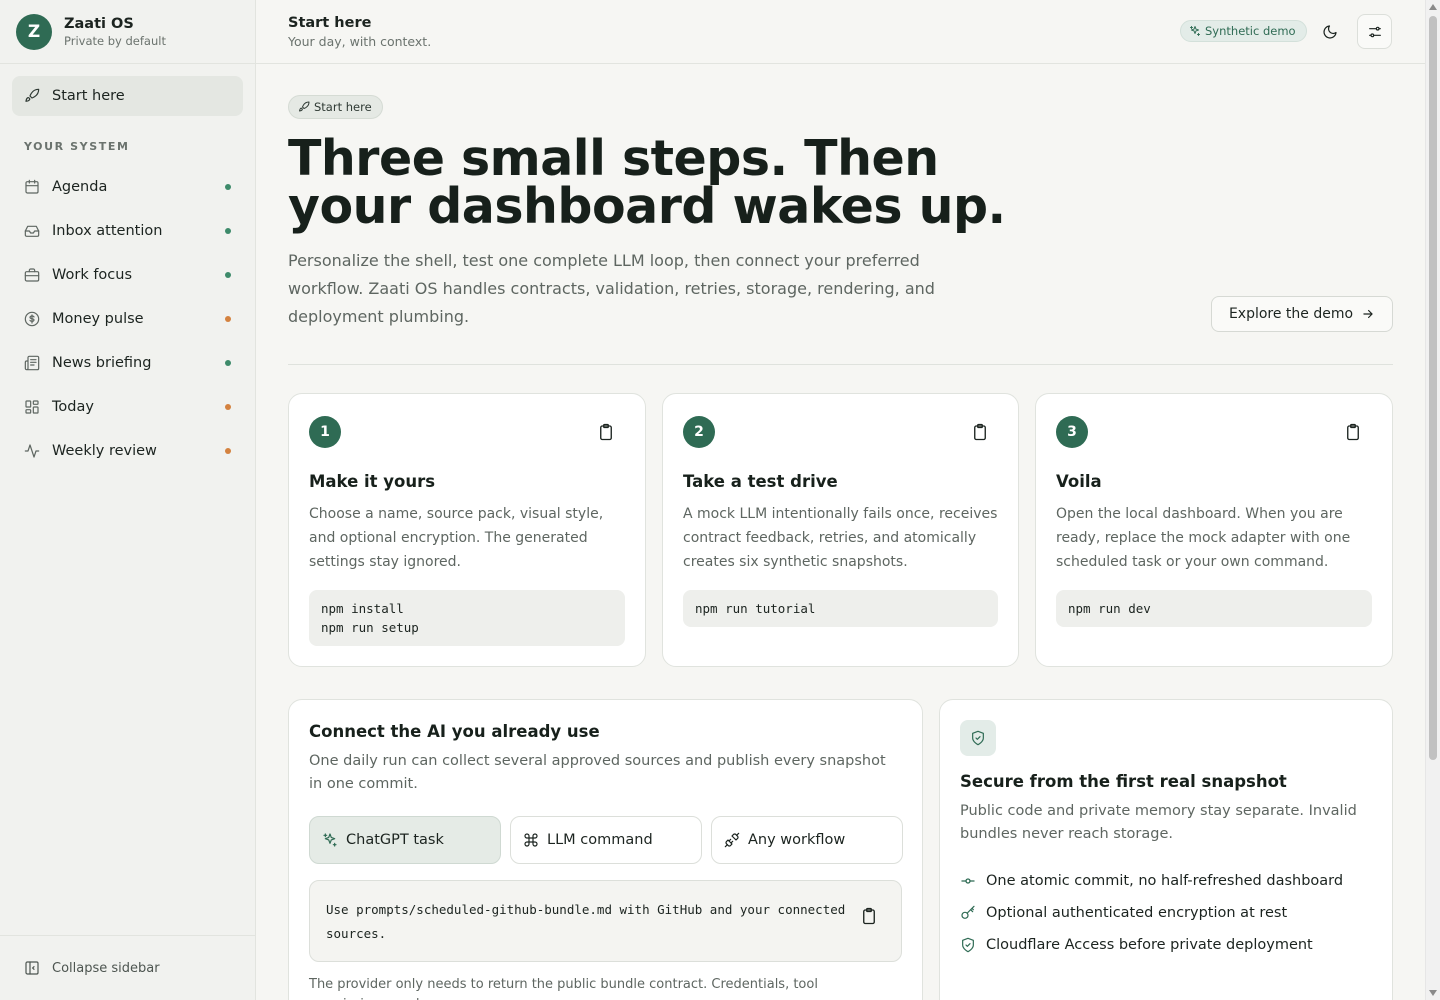 The height and width of the screenshot is (1000, 1440). I want to click on collapse-sidebar-button: Collapse sidebar, so click(127, 967).